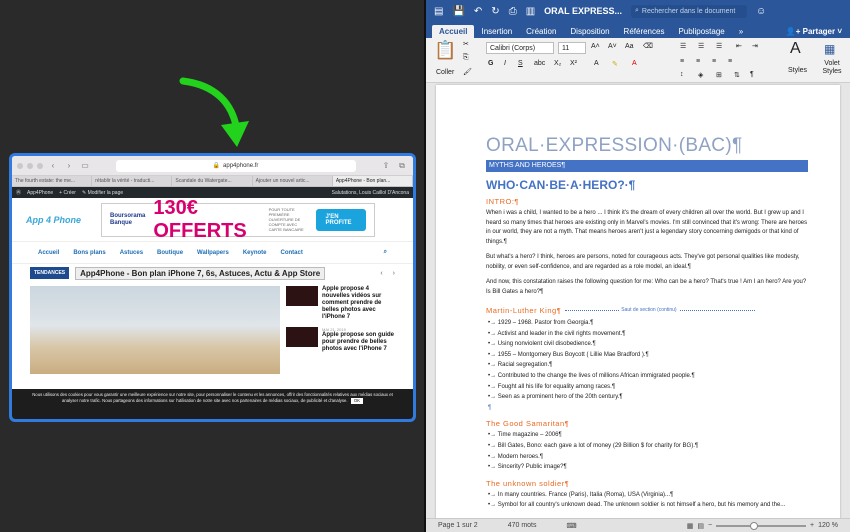 The height and width of the screenshot is (532, 850). What do you see at coordinates (812, 525) in the screenshot?
I see `zoom-in-icon: +` at bounding box center [812, 525].